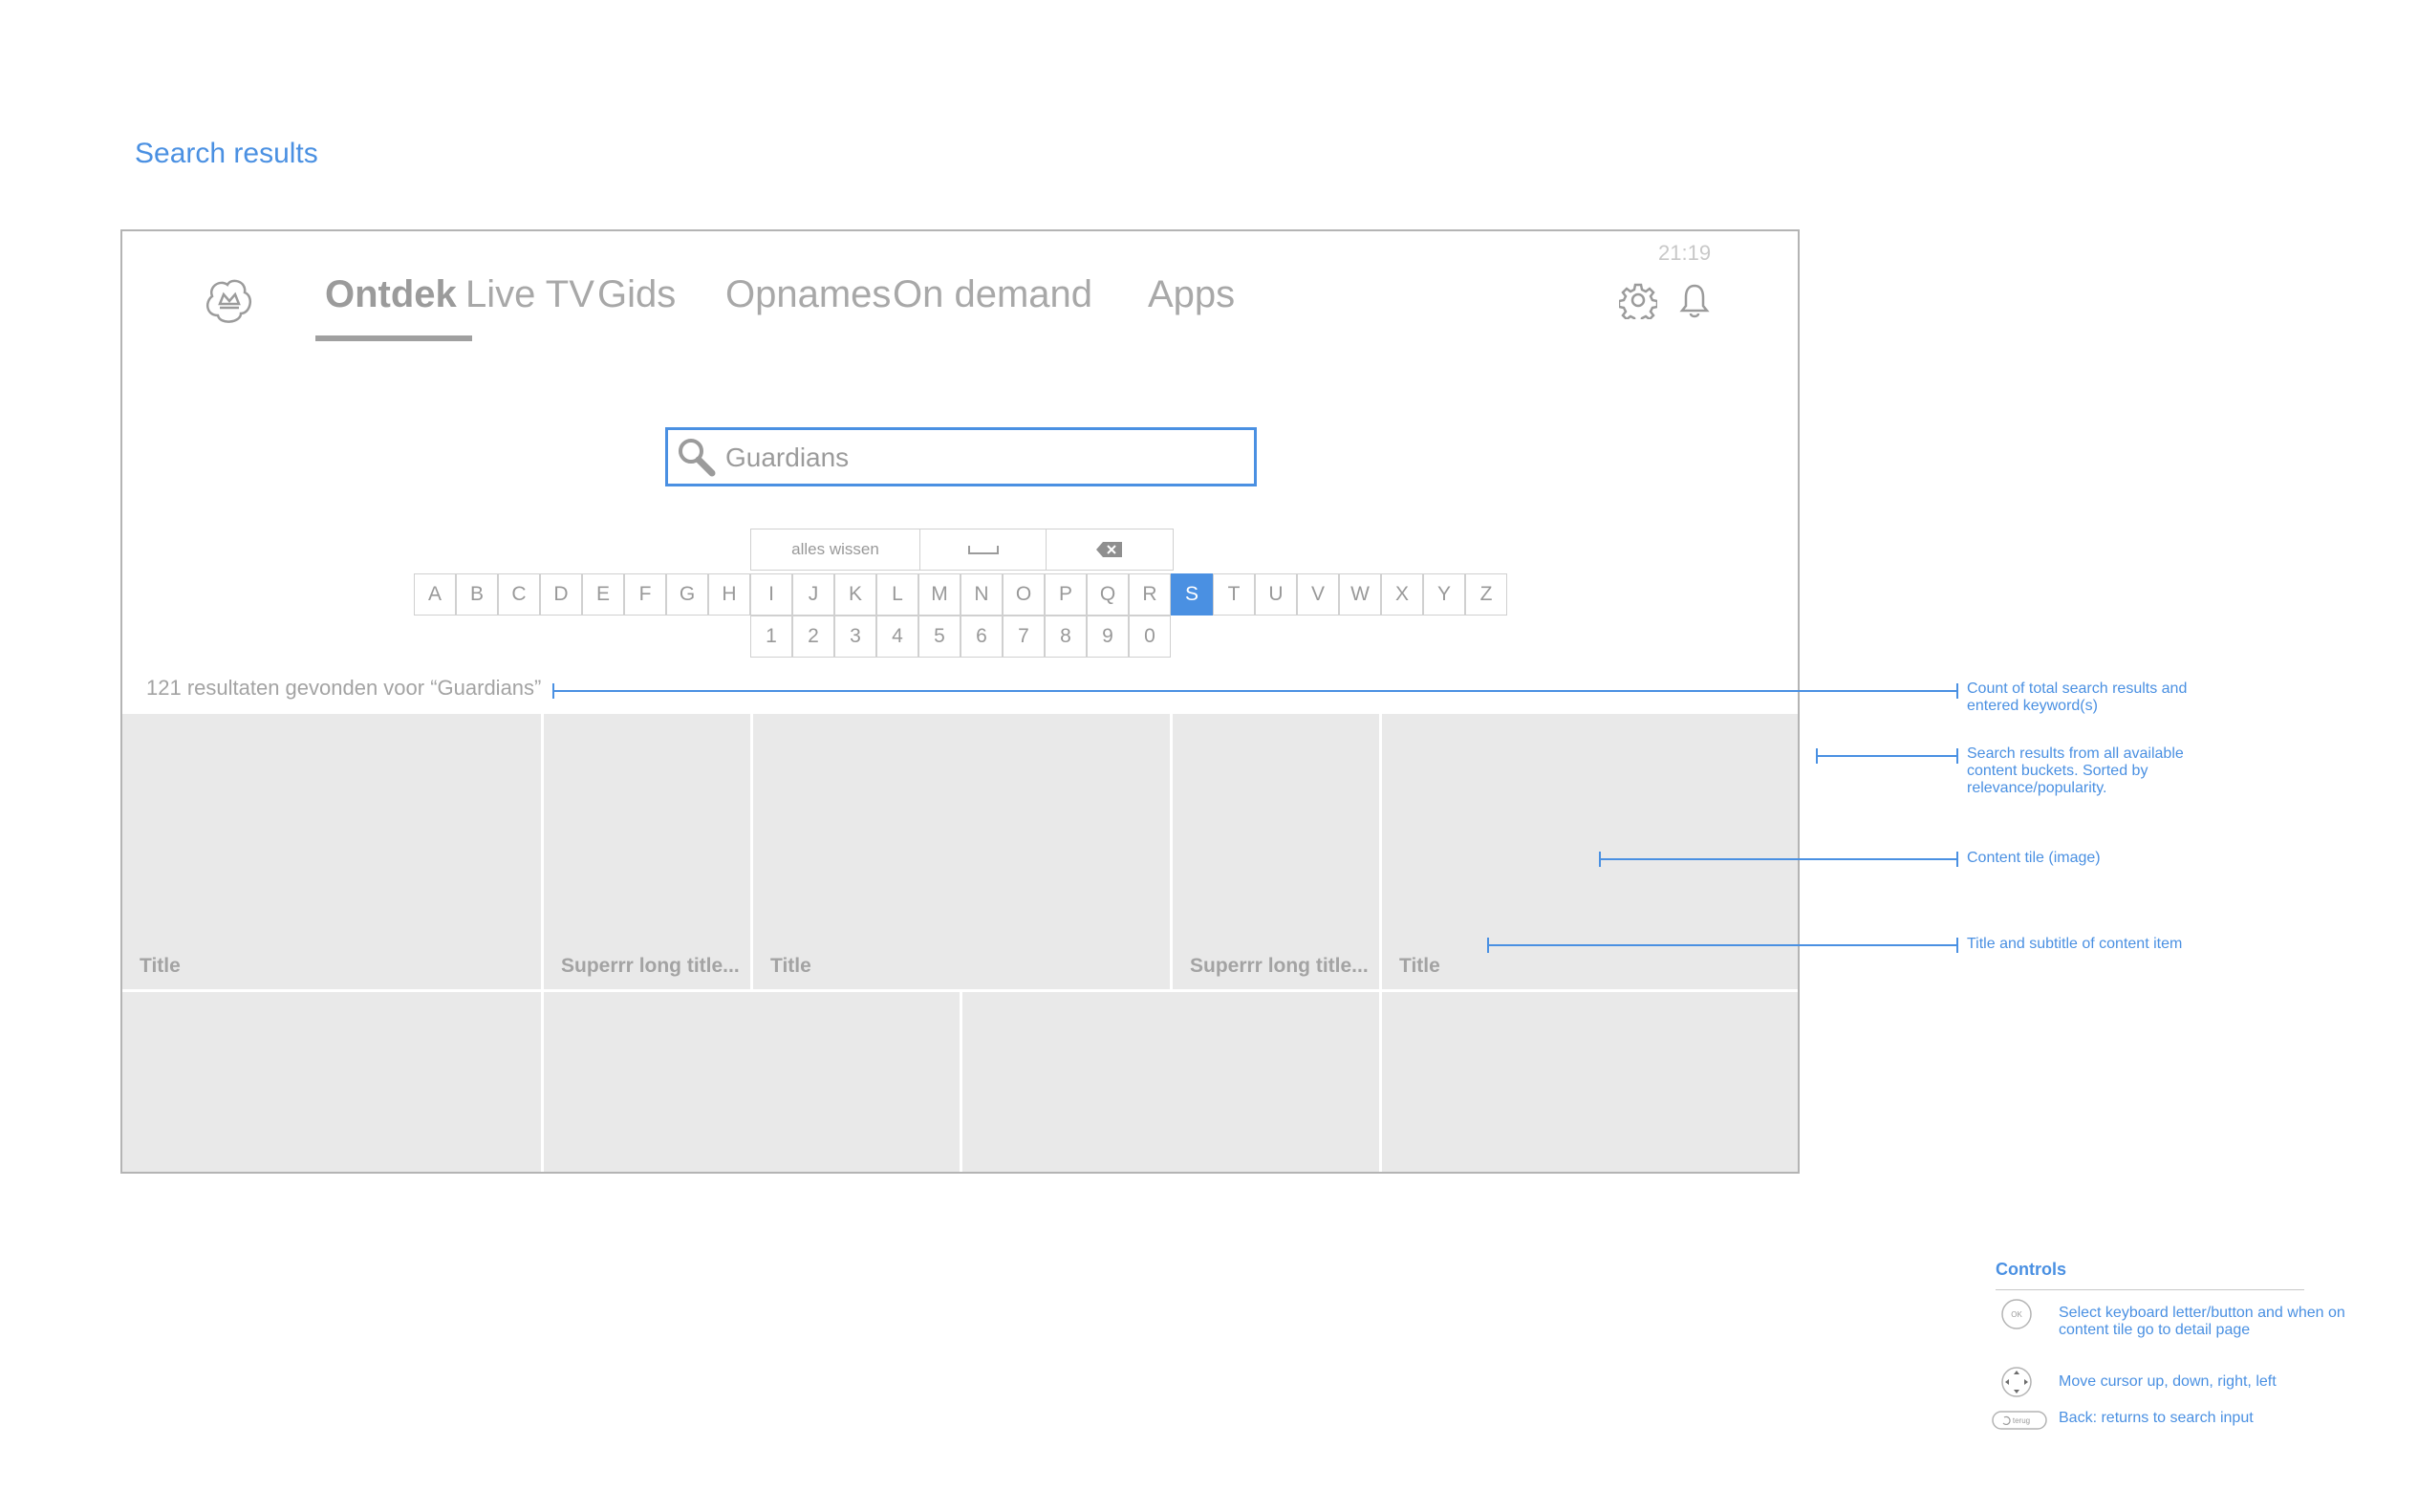  I want to click on key-6: 6, so click(982, 637).